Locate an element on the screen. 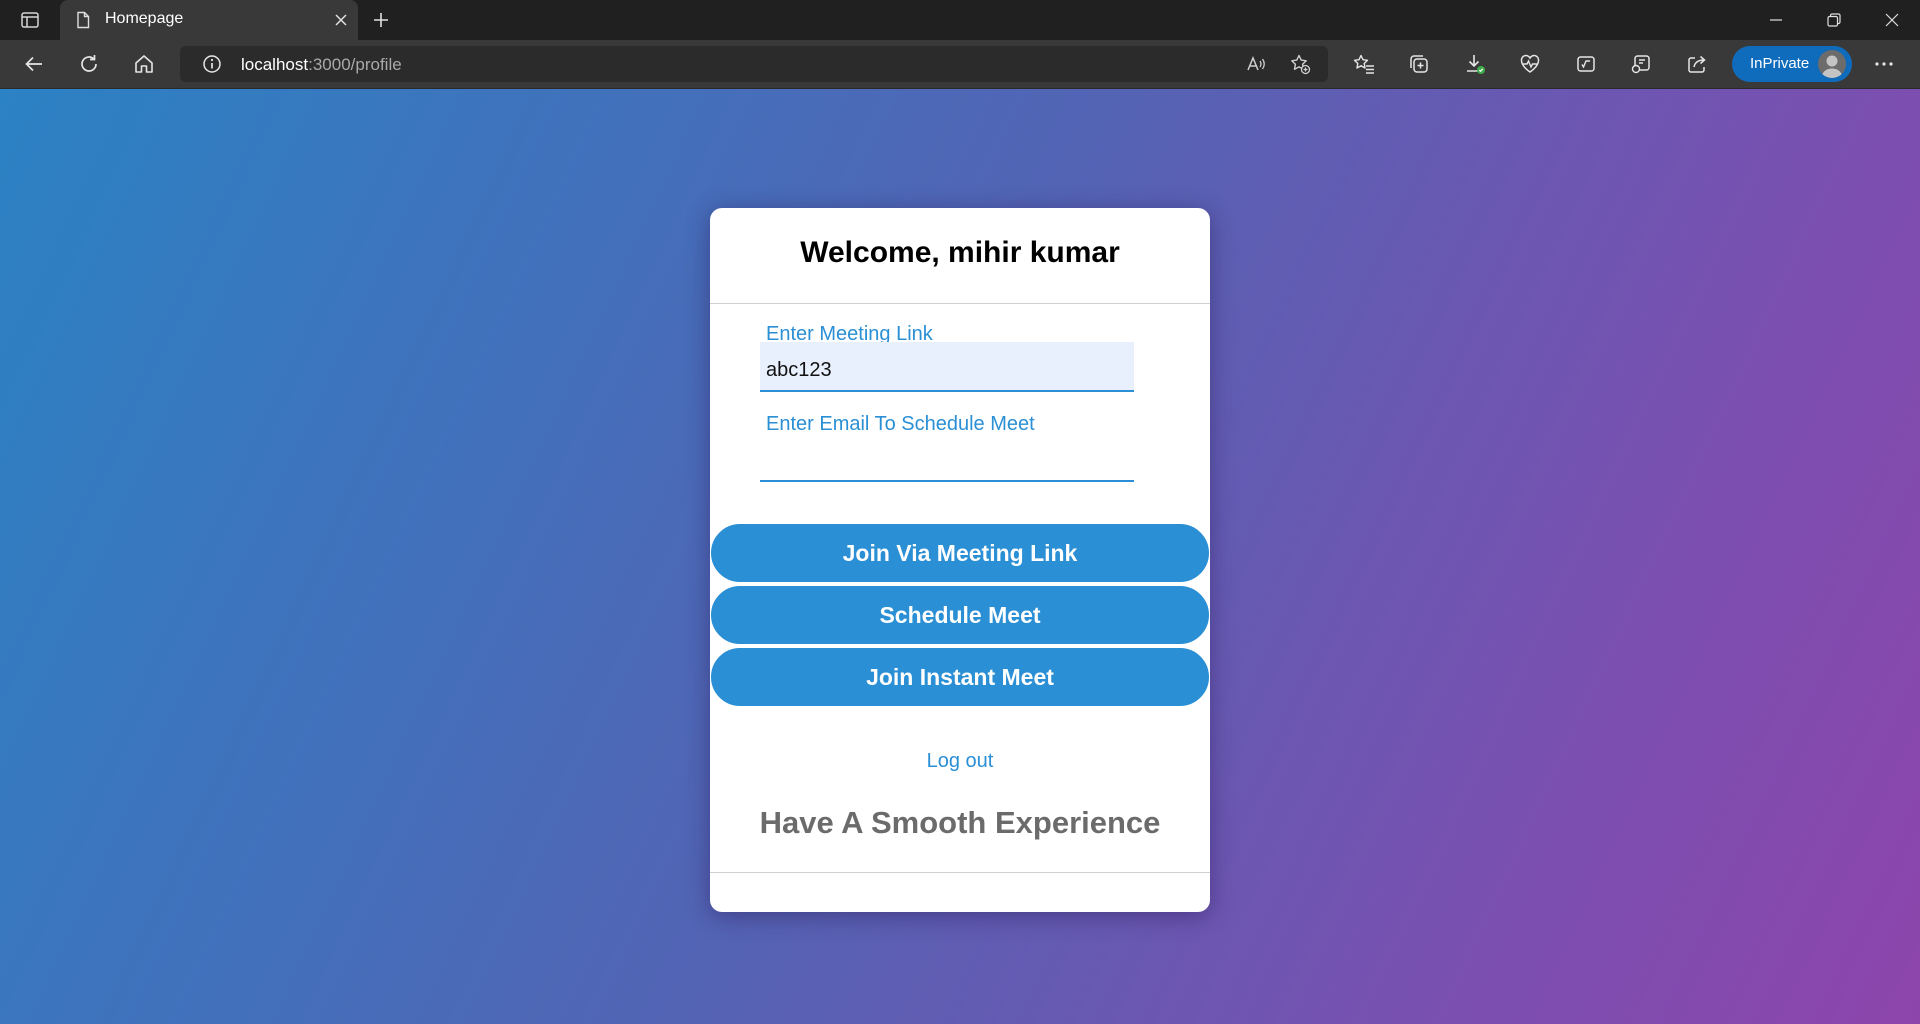  browser-essentials-icon is located at coordinates (1530, 64).